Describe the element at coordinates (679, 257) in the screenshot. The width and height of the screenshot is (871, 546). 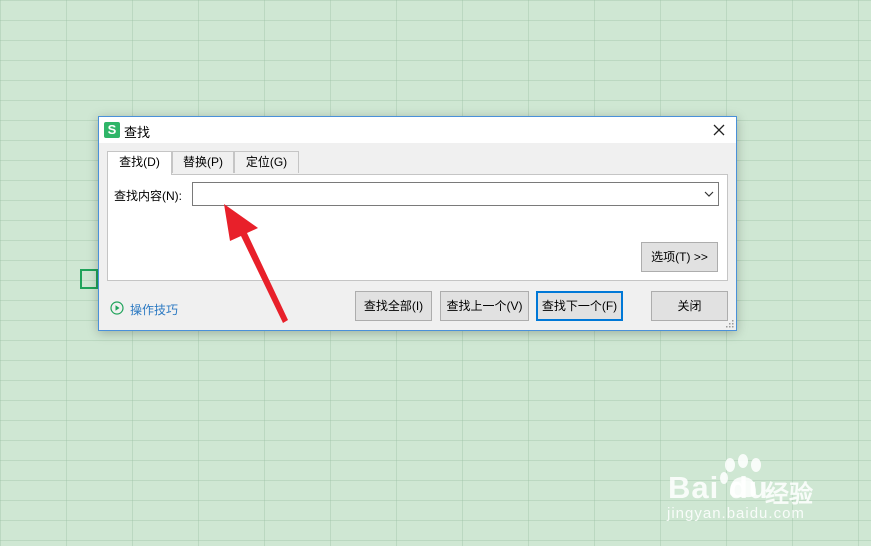
I see `options-button: 选项(T) >>` at that location.